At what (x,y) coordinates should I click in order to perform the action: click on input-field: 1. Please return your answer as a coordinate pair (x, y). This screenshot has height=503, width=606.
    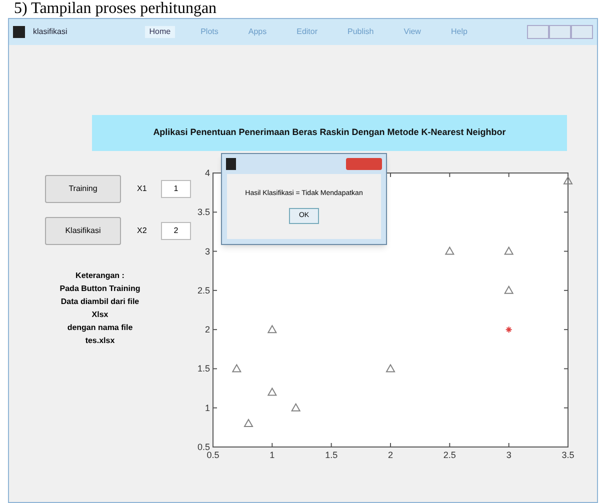
    Looking at the image, I should click on (176, 189).